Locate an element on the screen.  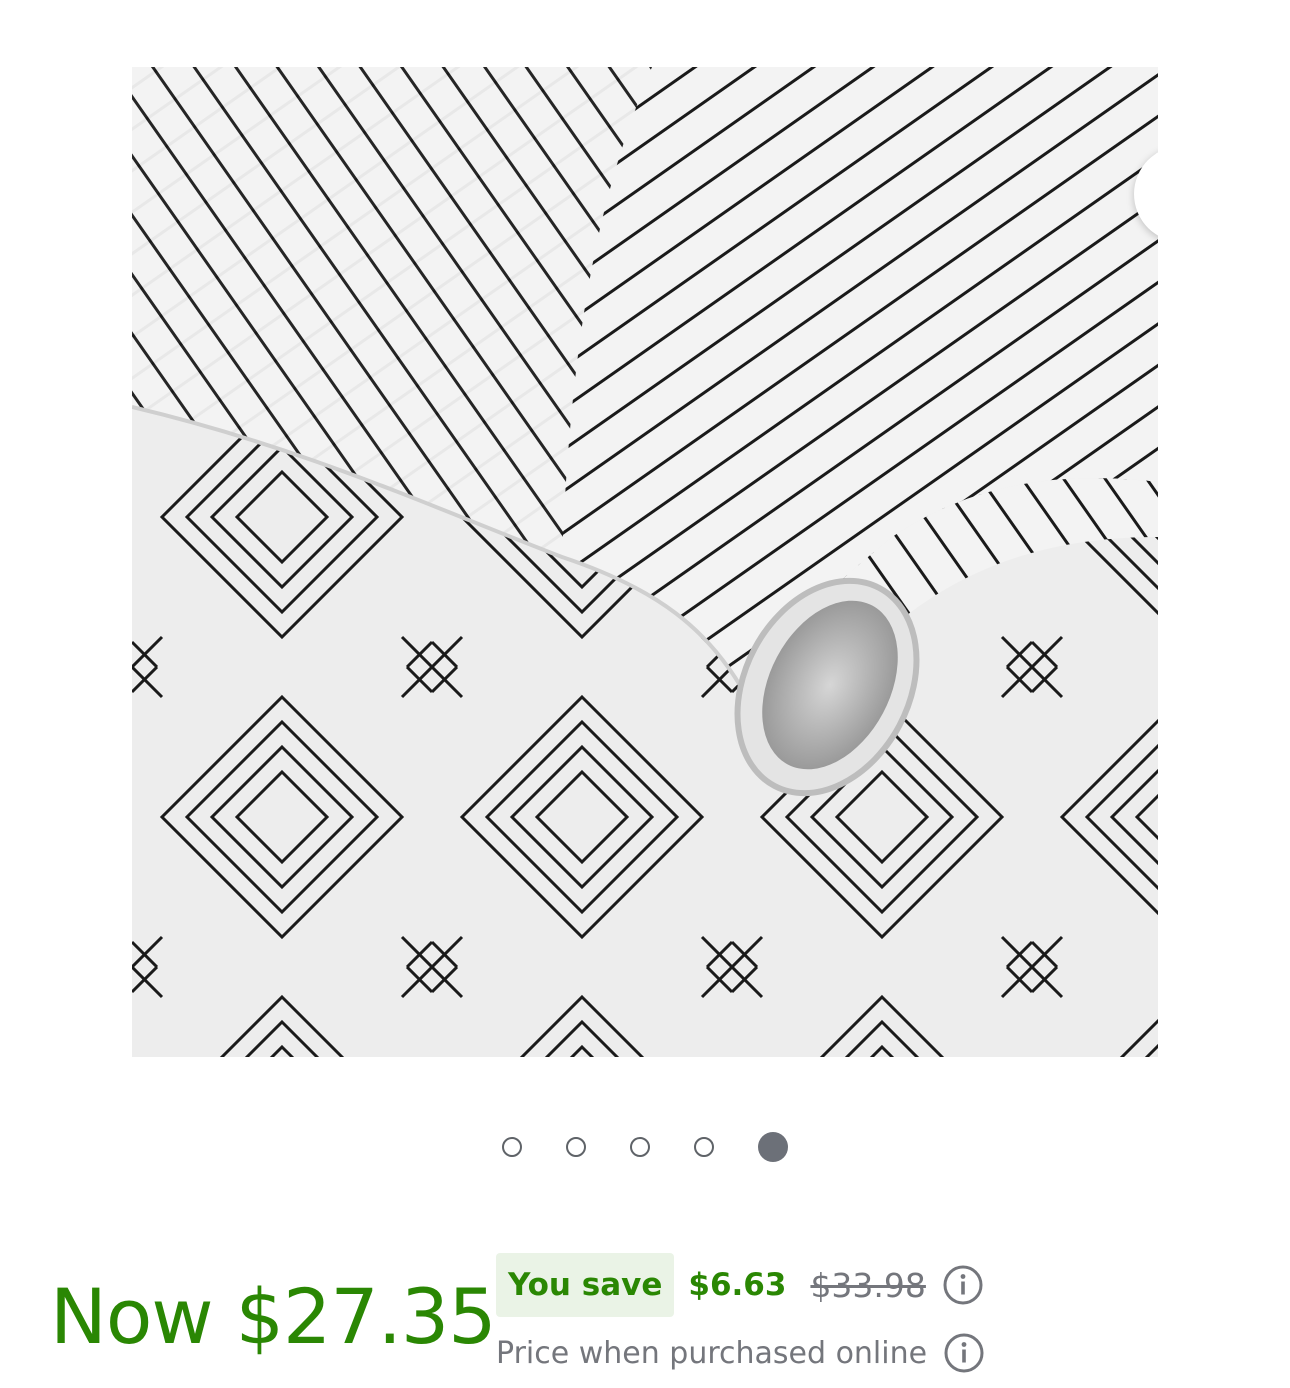
image-carousel-dots is located at coordinates (645, 1147).